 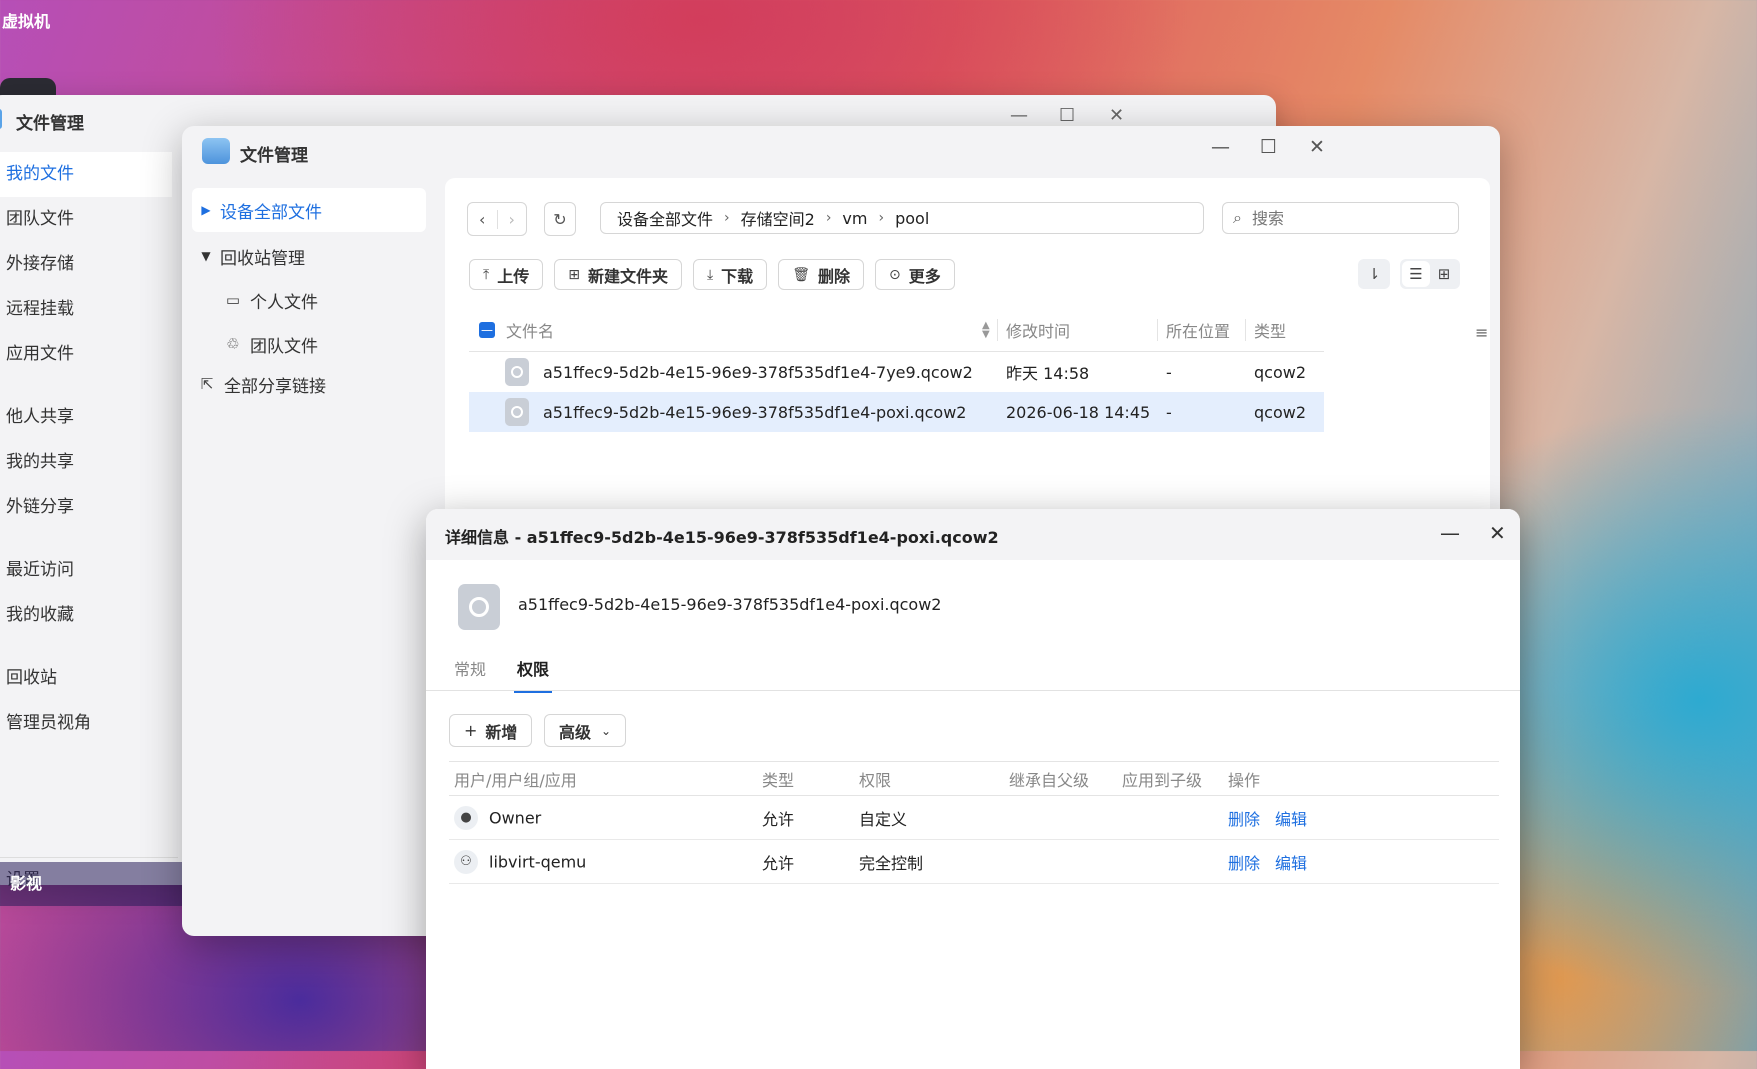 What do you see at coordinates (778, 218) in the screenshot?
I see `breadcrumb-item: 存储空间2` at bounding box center [778, 218].